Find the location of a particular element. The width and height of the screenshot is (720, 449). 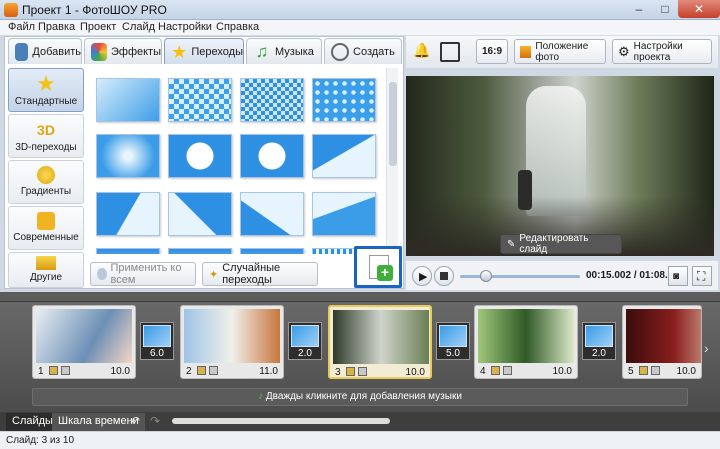

seek-bar is located at coordinates (520, 276).